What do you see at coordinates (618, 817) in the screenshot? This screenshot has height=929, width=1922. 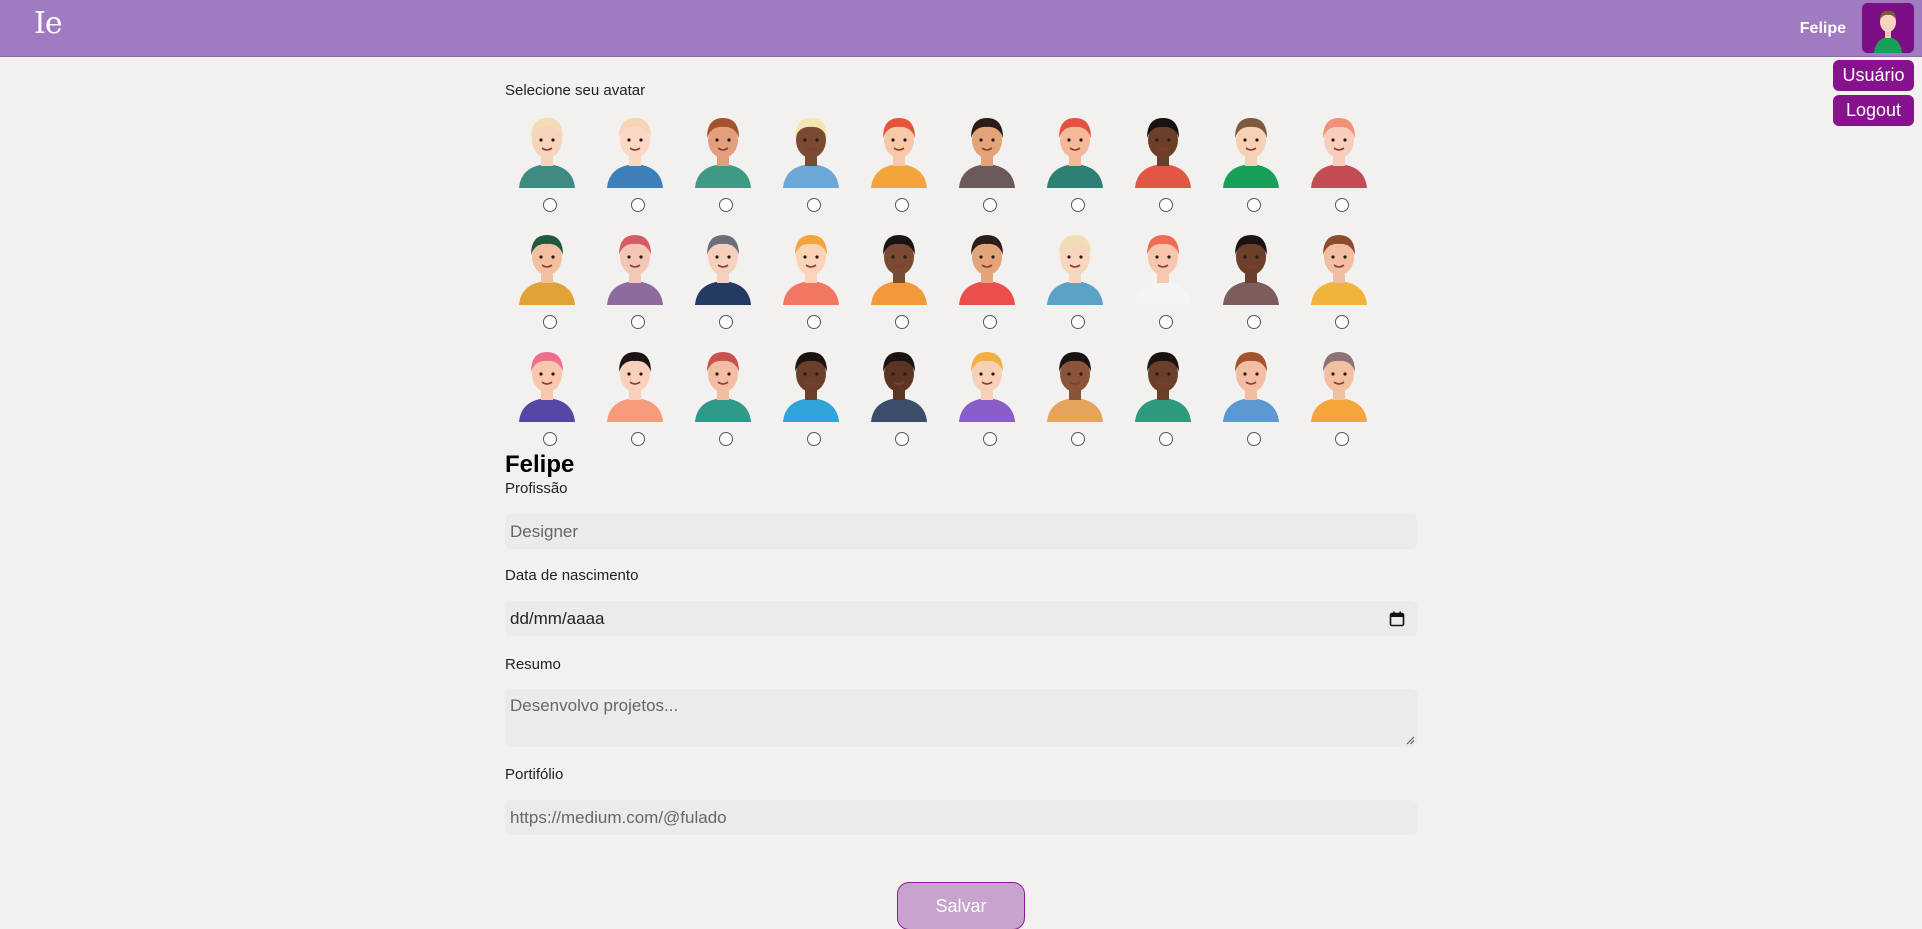 I see `portfolio-placeholder: https://medium.com/@fulado` at bounding box center [618, 817].